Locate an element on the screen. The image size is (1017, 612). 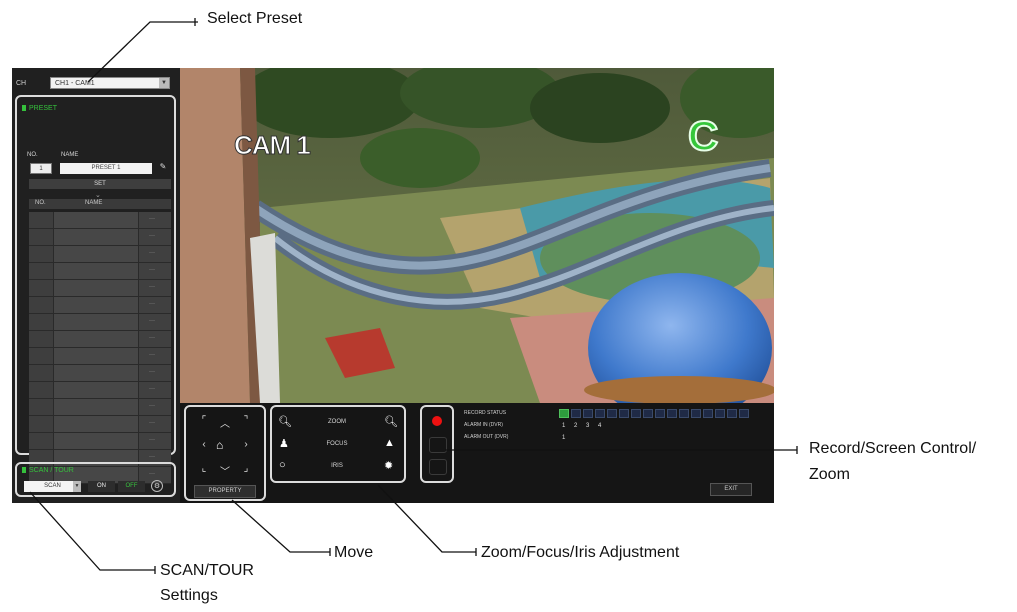
scan-on-button: ON is located at coordinates (101, 486).